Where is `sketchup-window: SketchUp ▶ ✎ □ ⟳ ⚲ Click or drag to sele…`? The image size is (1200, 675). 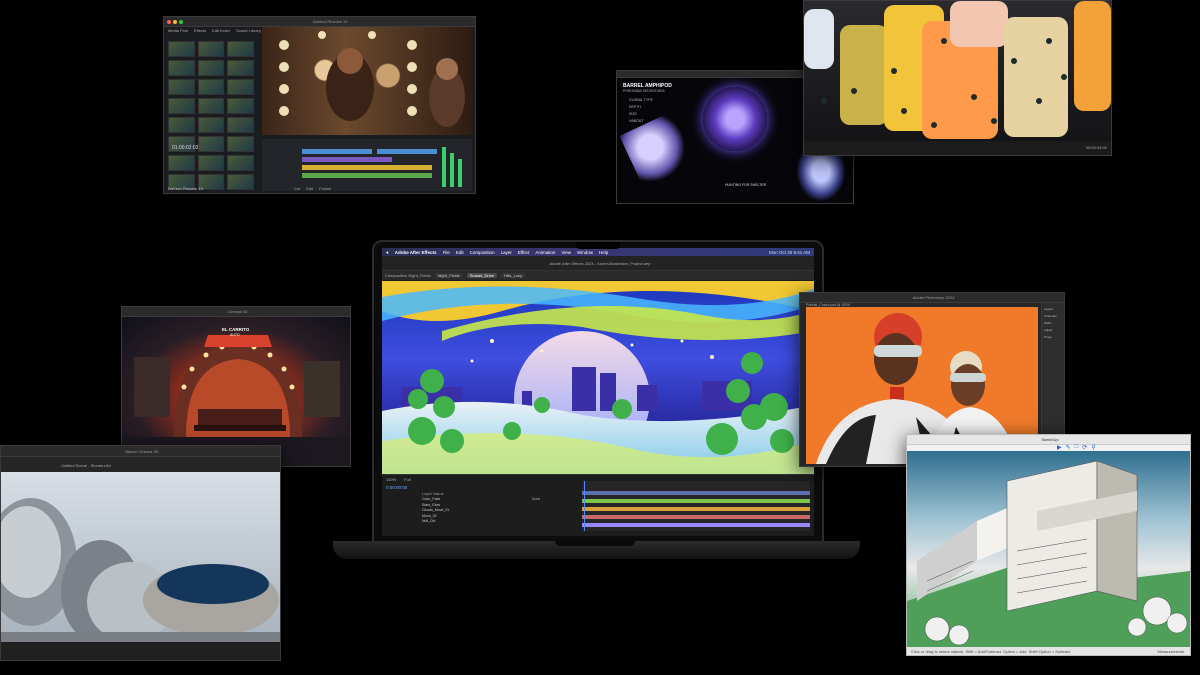
sketchup-window: SketchUp ▶ ✎ □ ⟳ ⚲ Click or drag to sele… is located at coordinates (1048, 545).